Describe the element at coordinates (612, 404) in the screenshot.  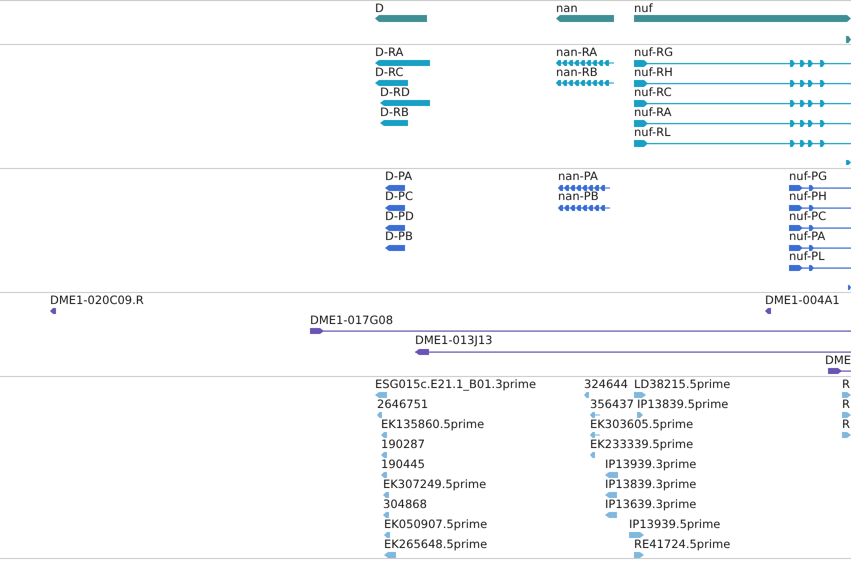
I see `feature-label: 356437` at that location.